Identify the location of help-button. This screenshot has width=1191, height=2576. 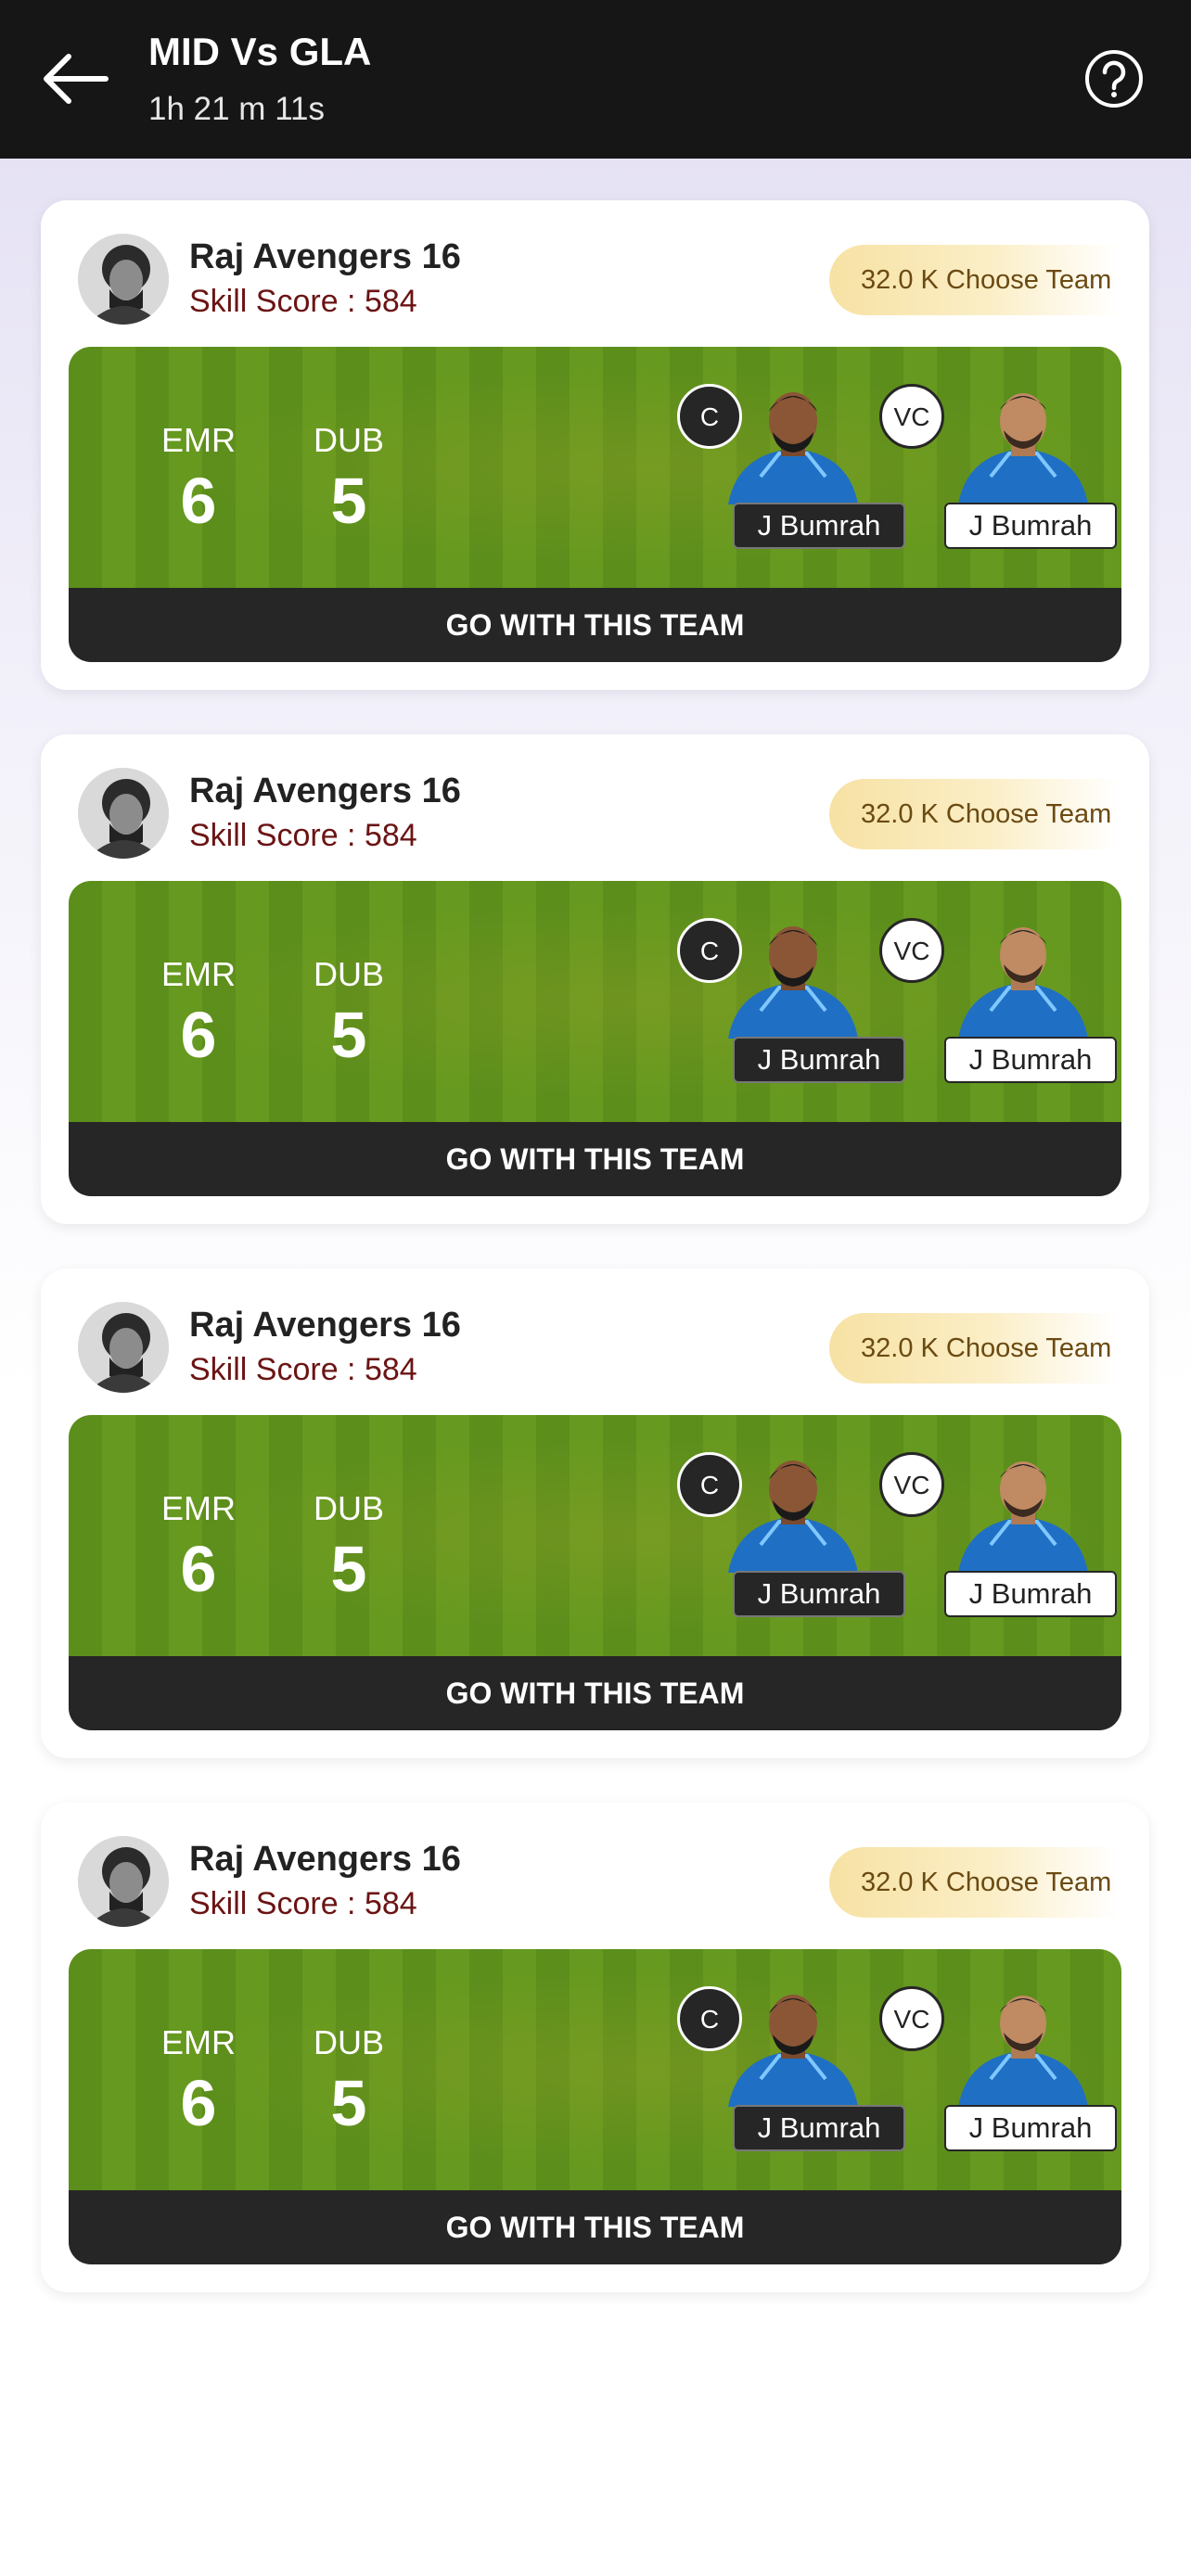
(1114, 79).